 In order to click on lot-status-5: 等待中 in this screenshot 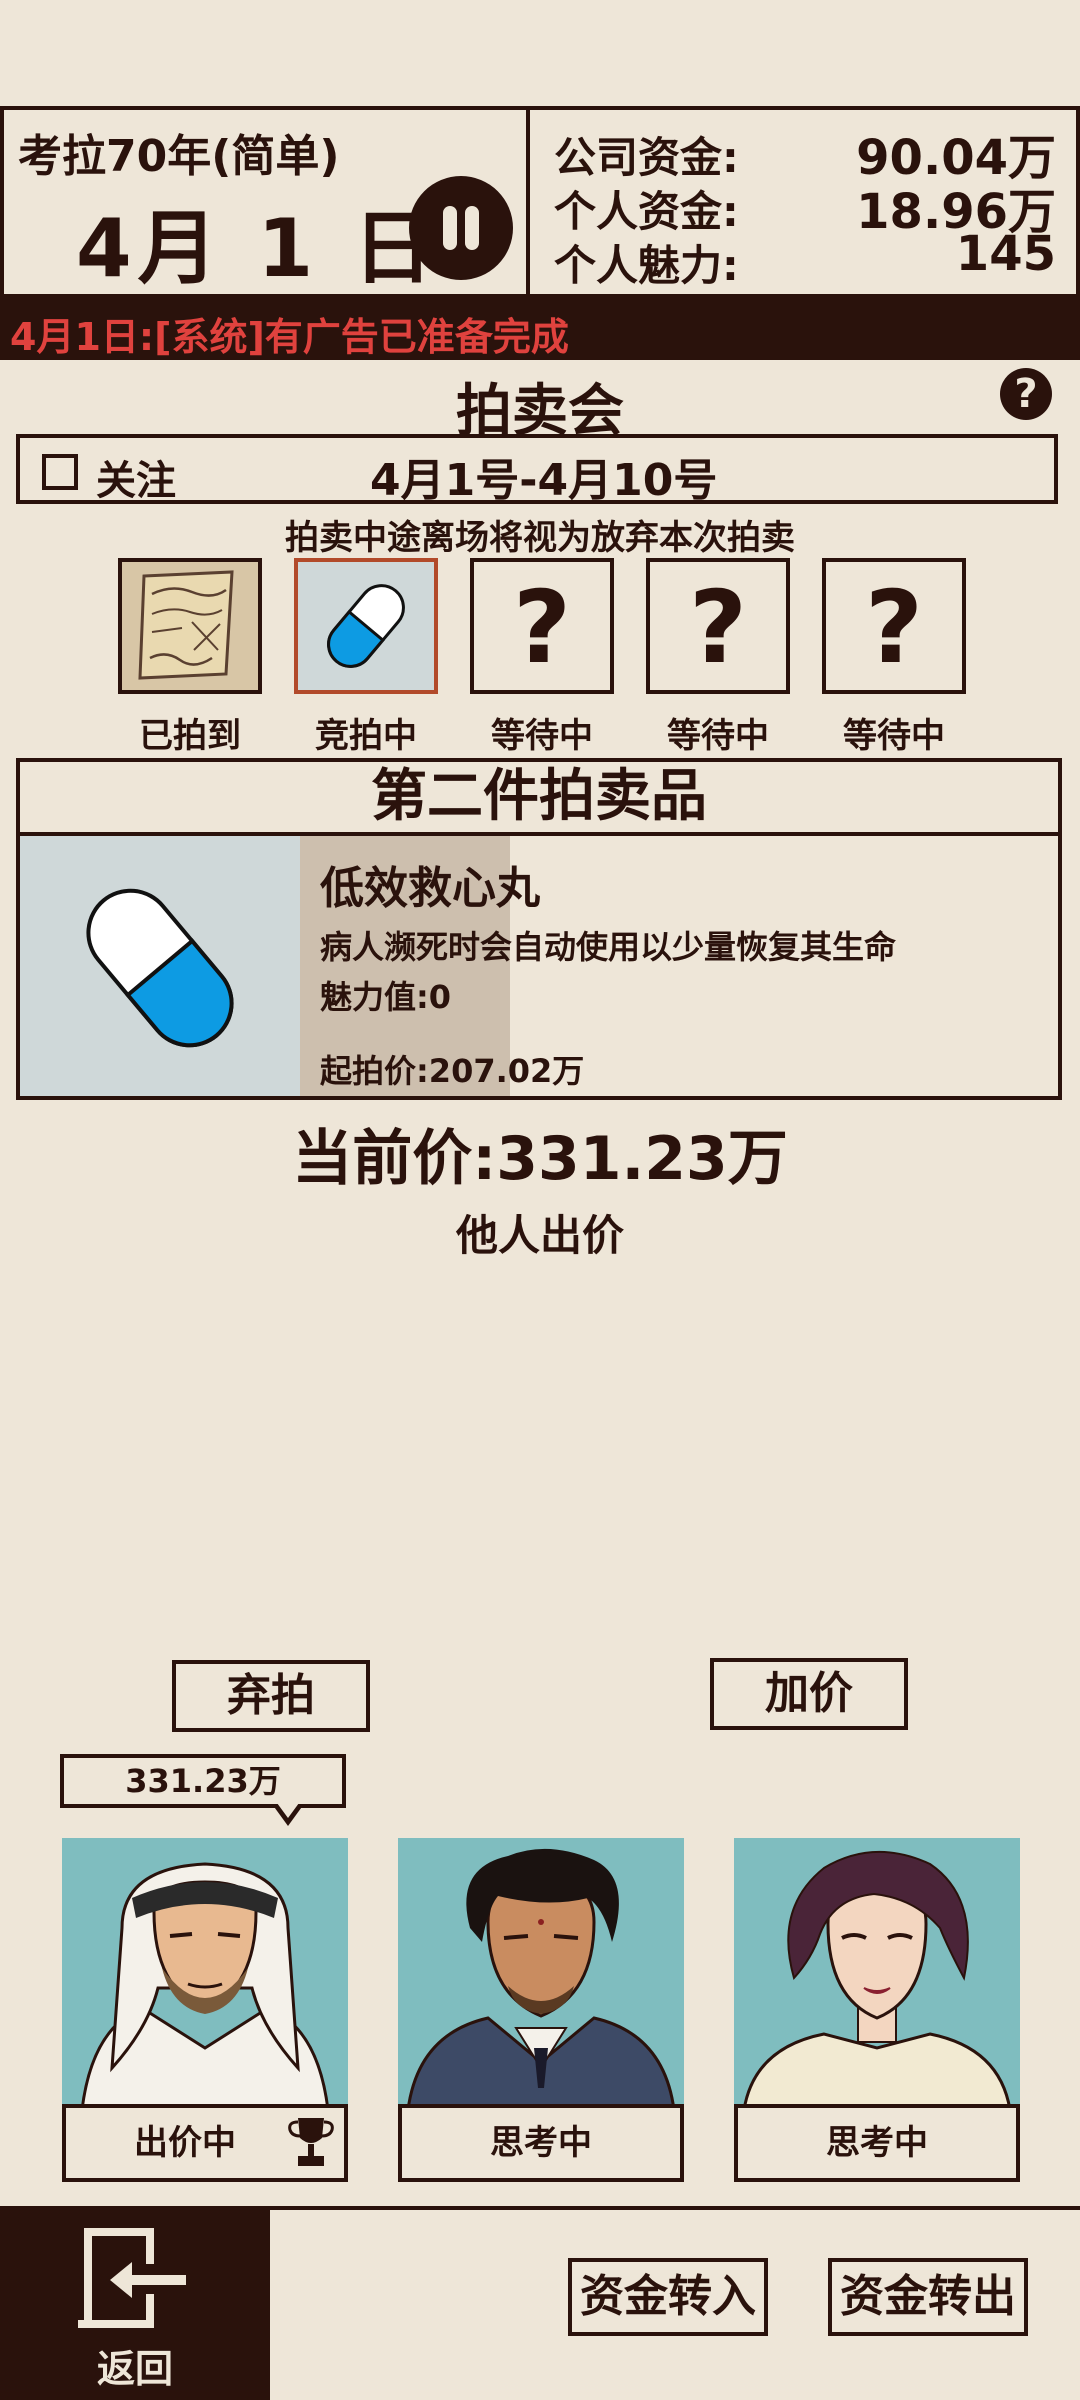, I will do `click(894, 736)`.